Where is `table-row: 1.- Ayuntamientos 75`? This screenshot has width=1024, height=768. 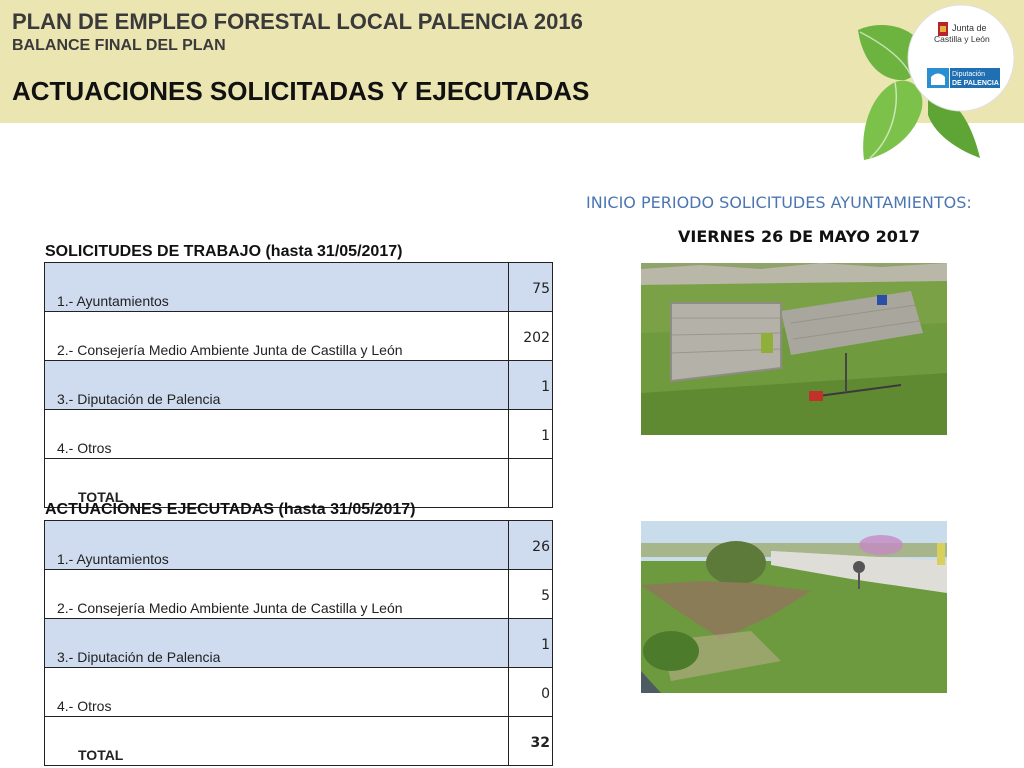
table-row: 1.- Ayuntamientos 75 is located at coordinates (298, 287).